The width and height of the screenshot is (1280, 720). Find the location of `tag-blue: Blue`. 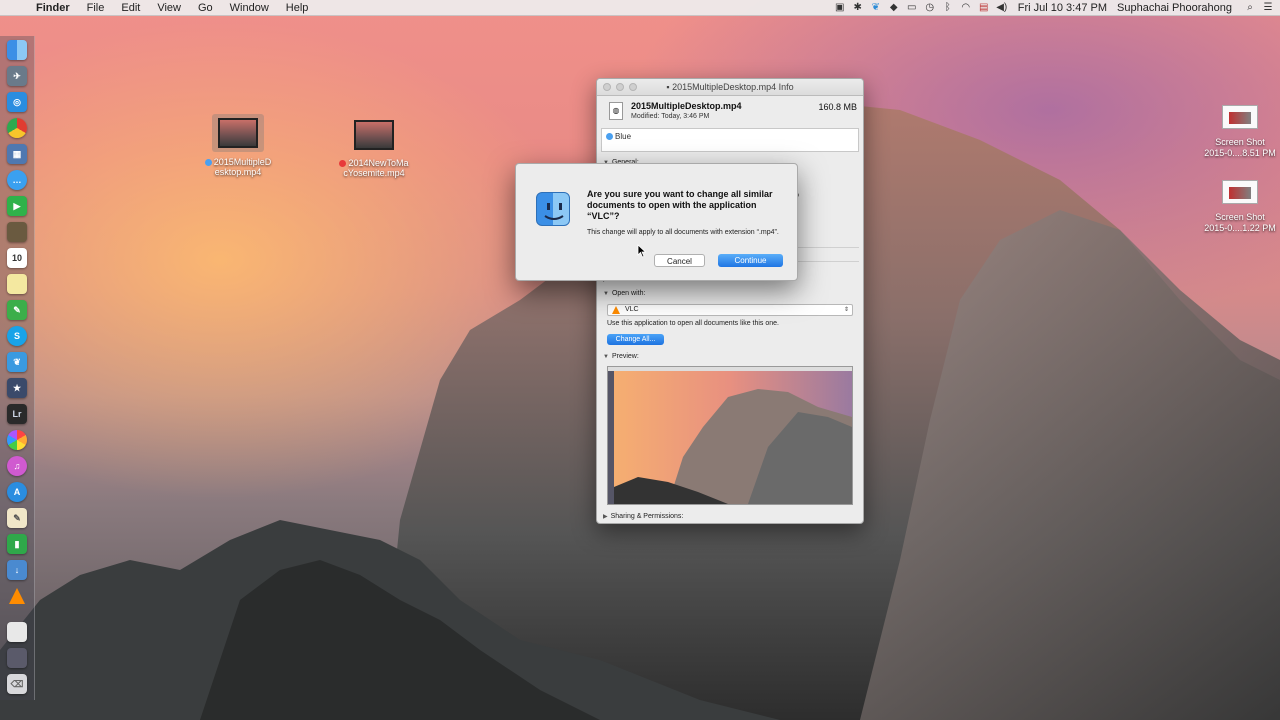

tag-blue: Blue is located at coordinates (618, 136).